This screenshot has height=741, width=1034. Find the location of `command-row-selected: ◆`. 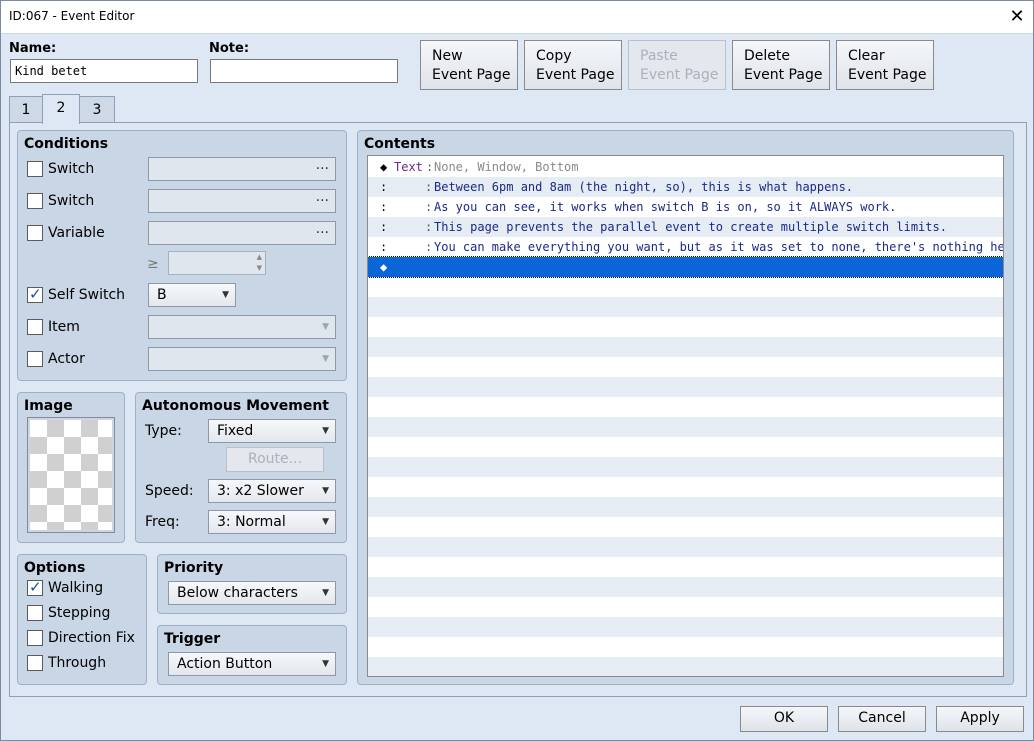

command-row-selected: ◆ is located at coordinates (685, 267).